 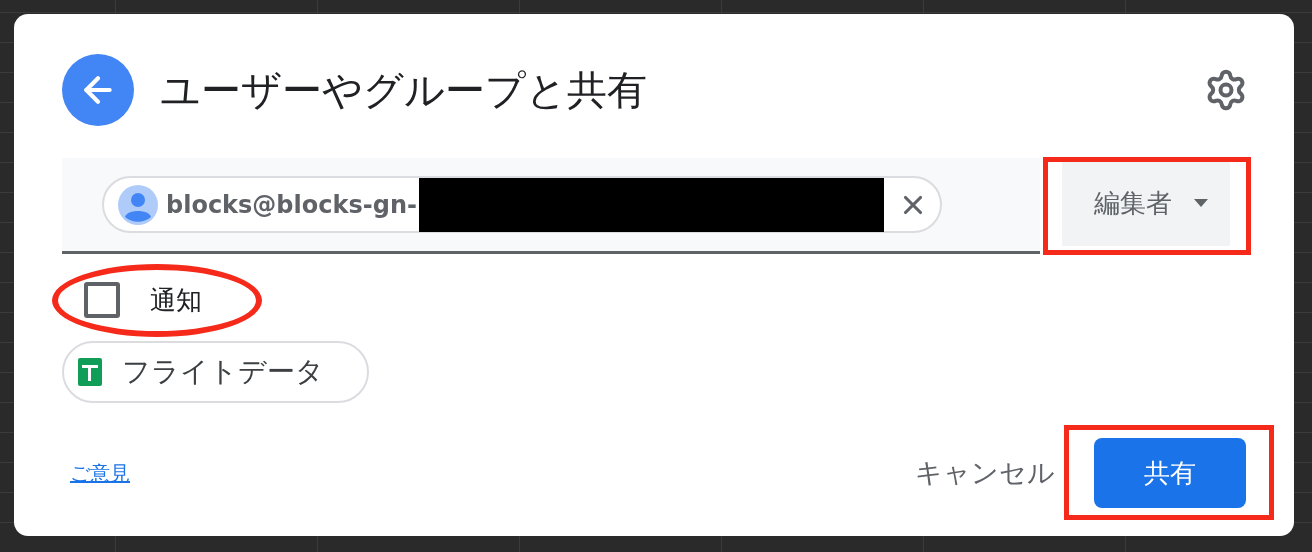 I want to click on feedback-link: ご意見, so click(x=492, y=473).